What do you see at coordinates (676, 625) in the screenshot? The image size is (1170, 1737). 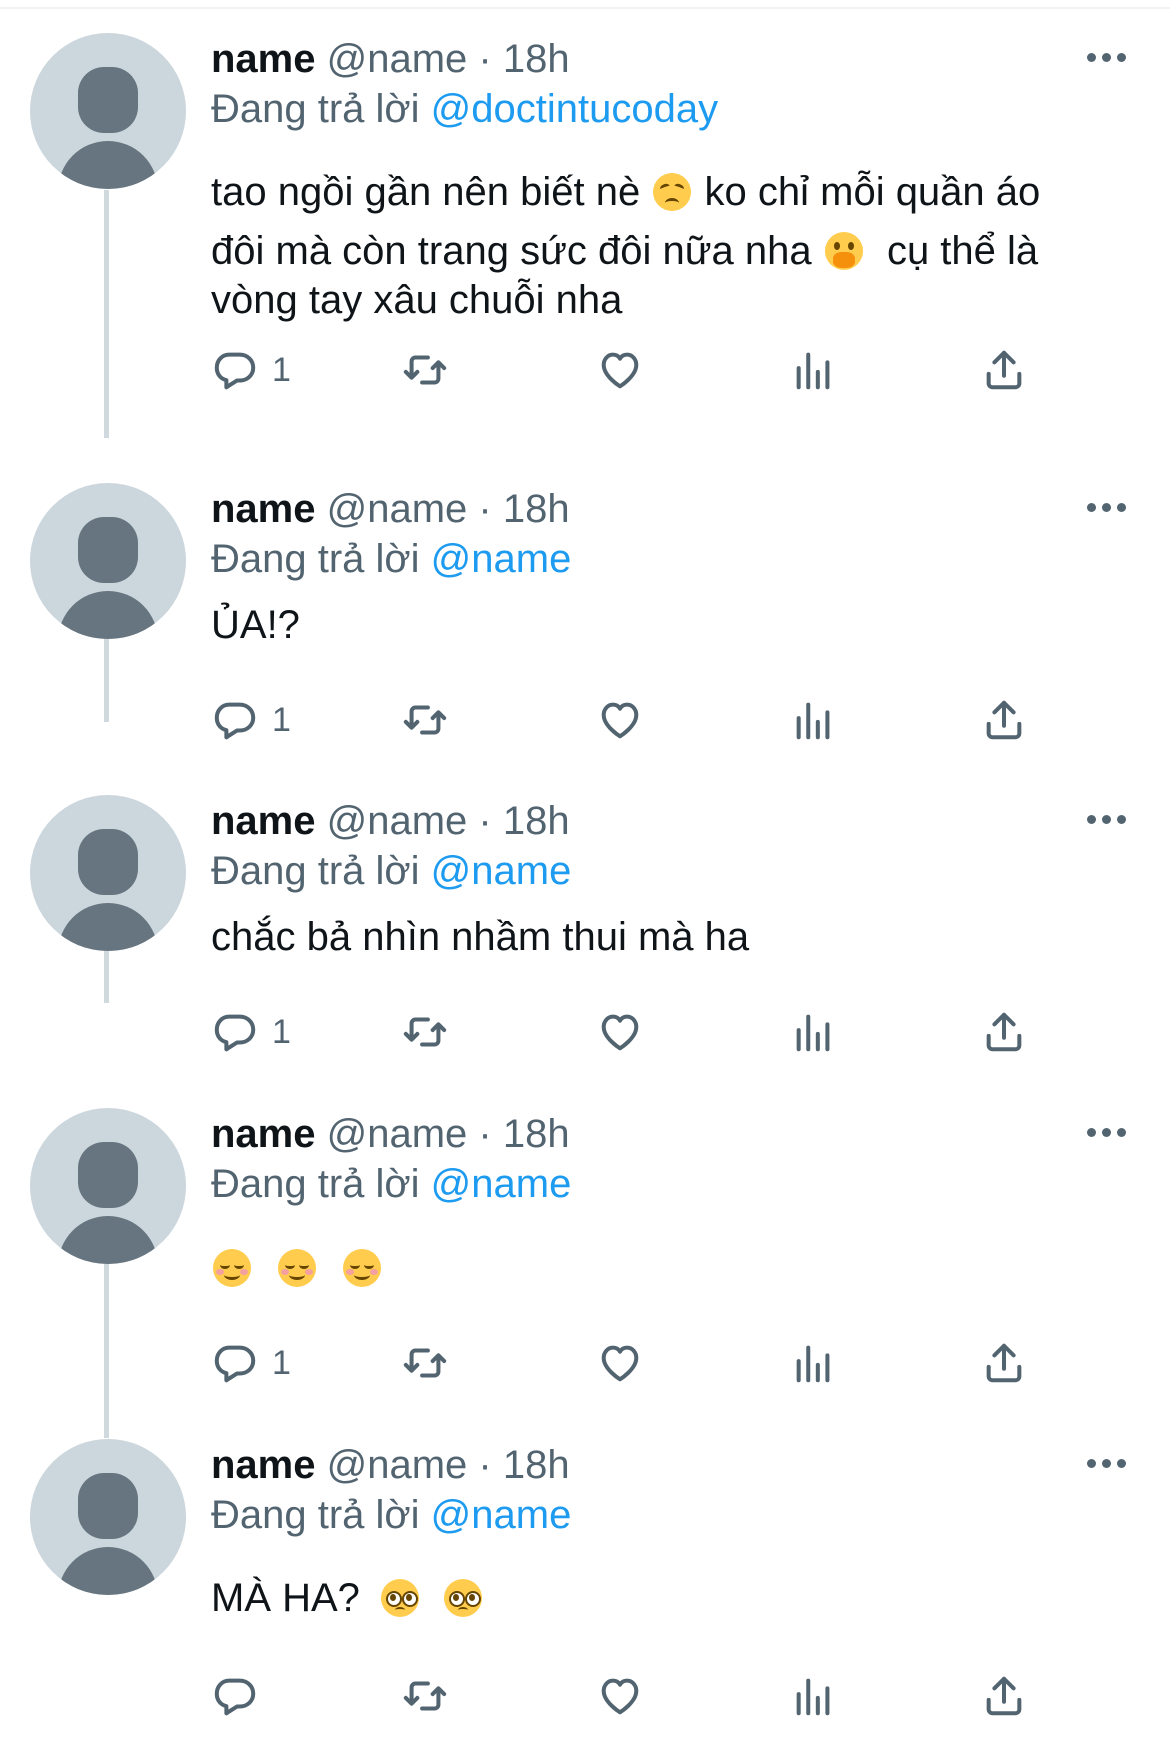 I see `tweet-text: ỦA!?` at bounding box center [676, 625].